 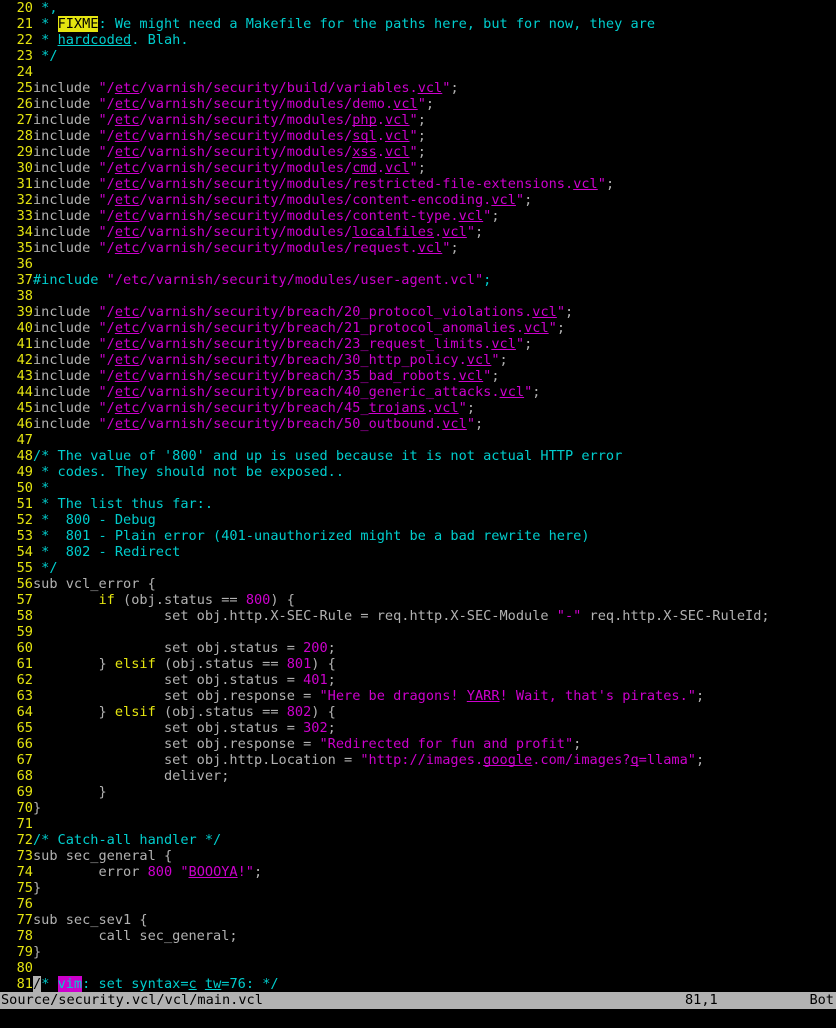 I want to click on code-span: YARR, so click(x=483, y=696).